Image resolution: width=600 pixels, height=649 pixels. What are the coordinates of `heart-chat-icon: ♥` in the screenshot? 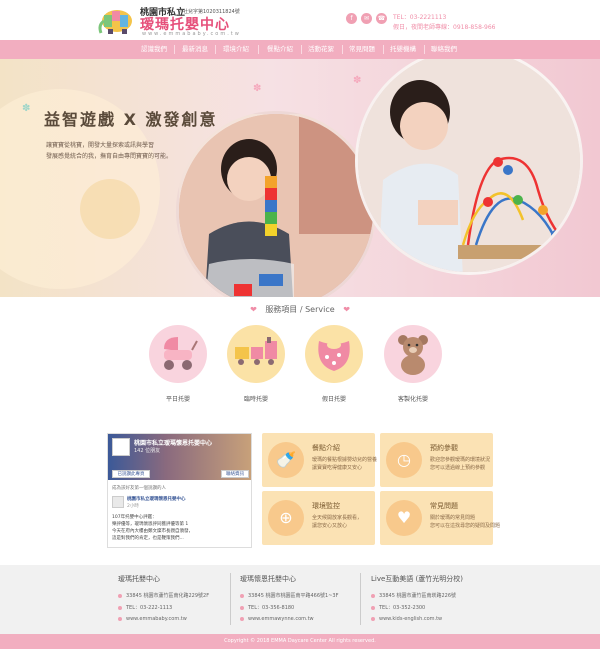 It's located at (404, 518).